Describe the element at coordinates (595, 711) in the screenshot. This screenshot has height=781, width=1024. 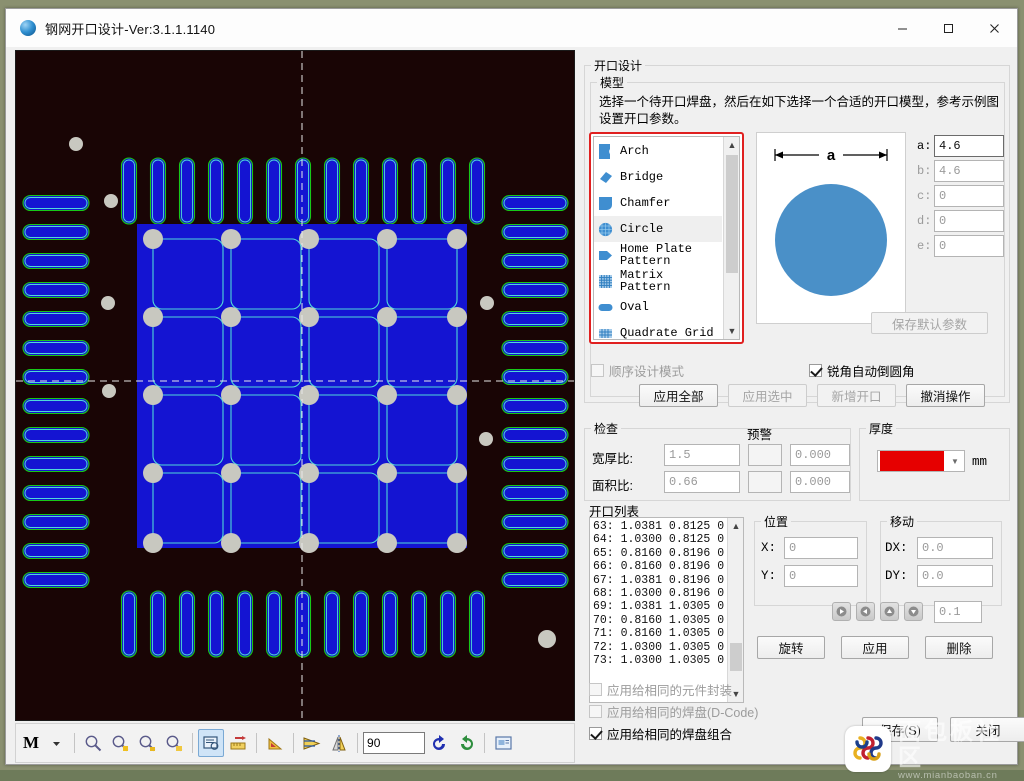
I see `apply-same-pad-checkbox` at that location.